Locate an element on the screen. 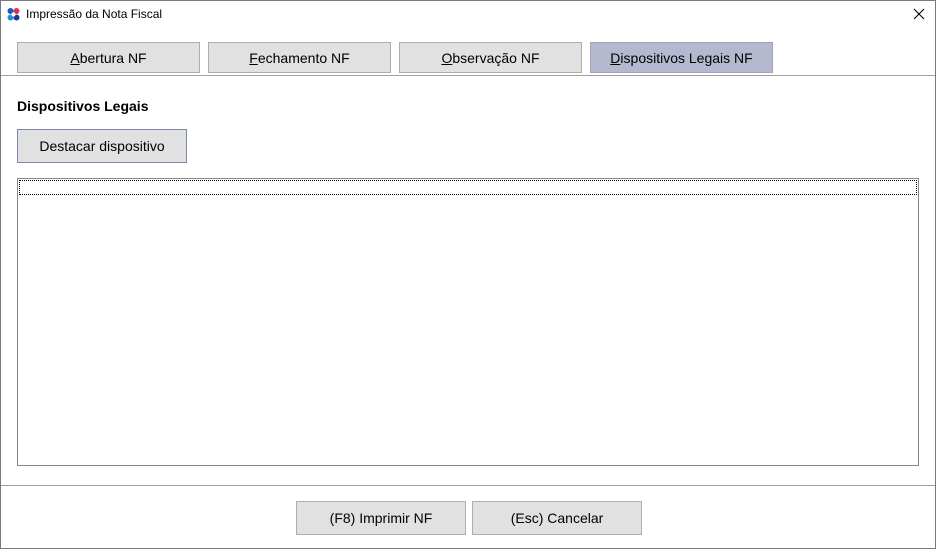 The height and width of the screenshot is (549, 936). tab-fechamento-nf: Fechamento NF is located at coordinates (299, 57).